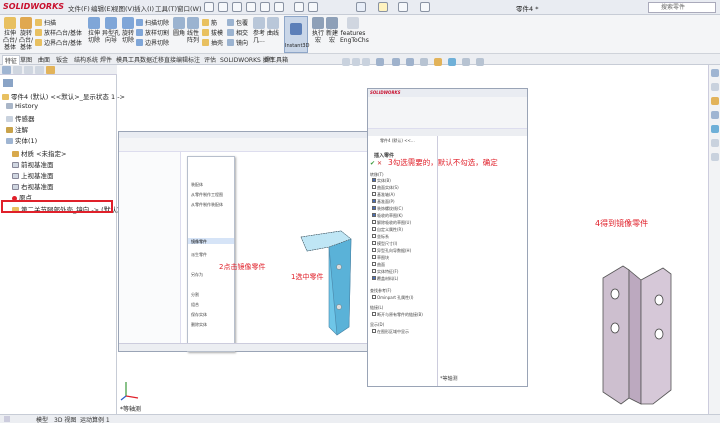 This screenshot has height=424, width=720. What do you see at coordinates (381, 181) in the screenshot?
I see `shot2-option-row: 实体(B)` at bounding box center [381, 181].